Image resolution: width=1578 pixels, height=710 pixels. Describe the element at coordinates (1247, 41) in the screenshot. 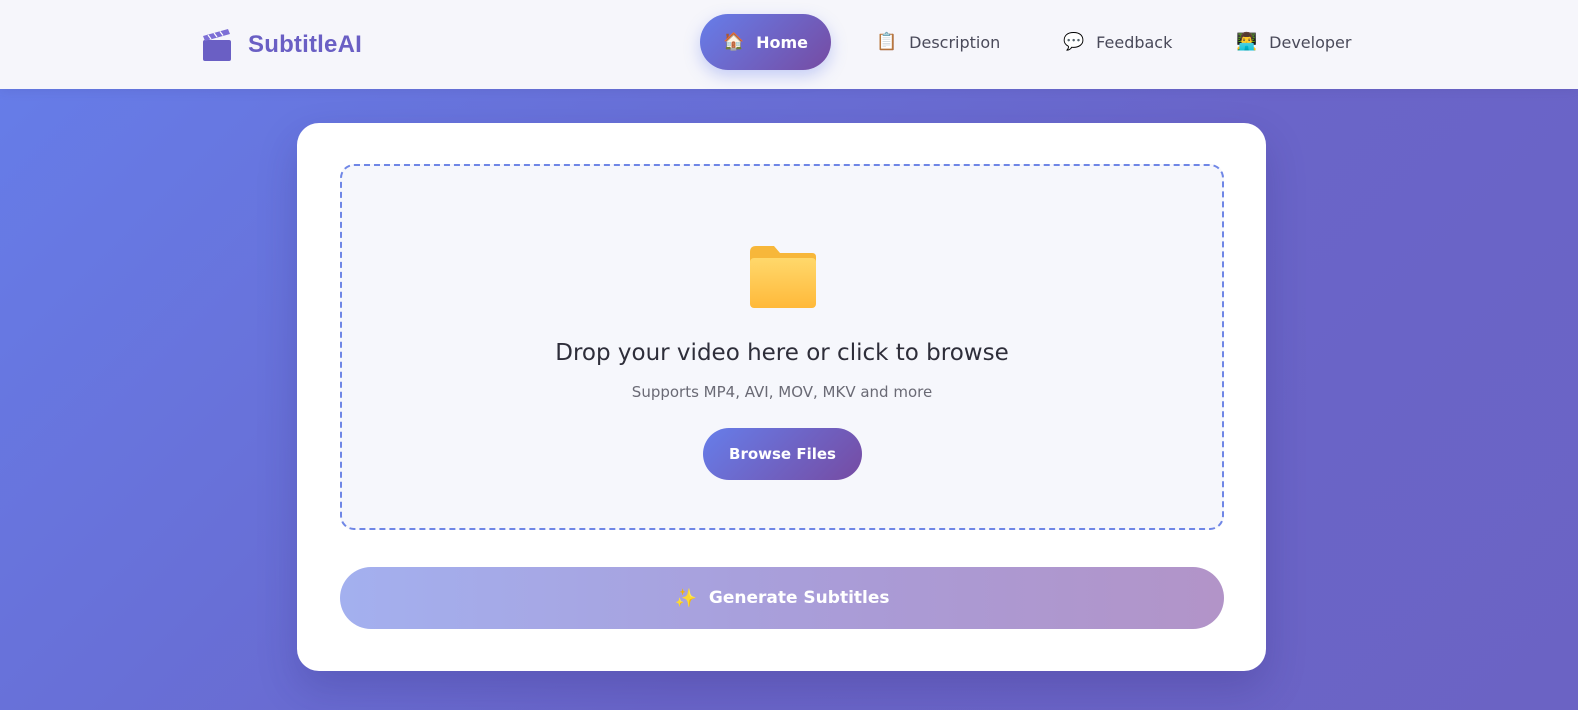

I see `developer-icon: 👨‍💻` at that location.